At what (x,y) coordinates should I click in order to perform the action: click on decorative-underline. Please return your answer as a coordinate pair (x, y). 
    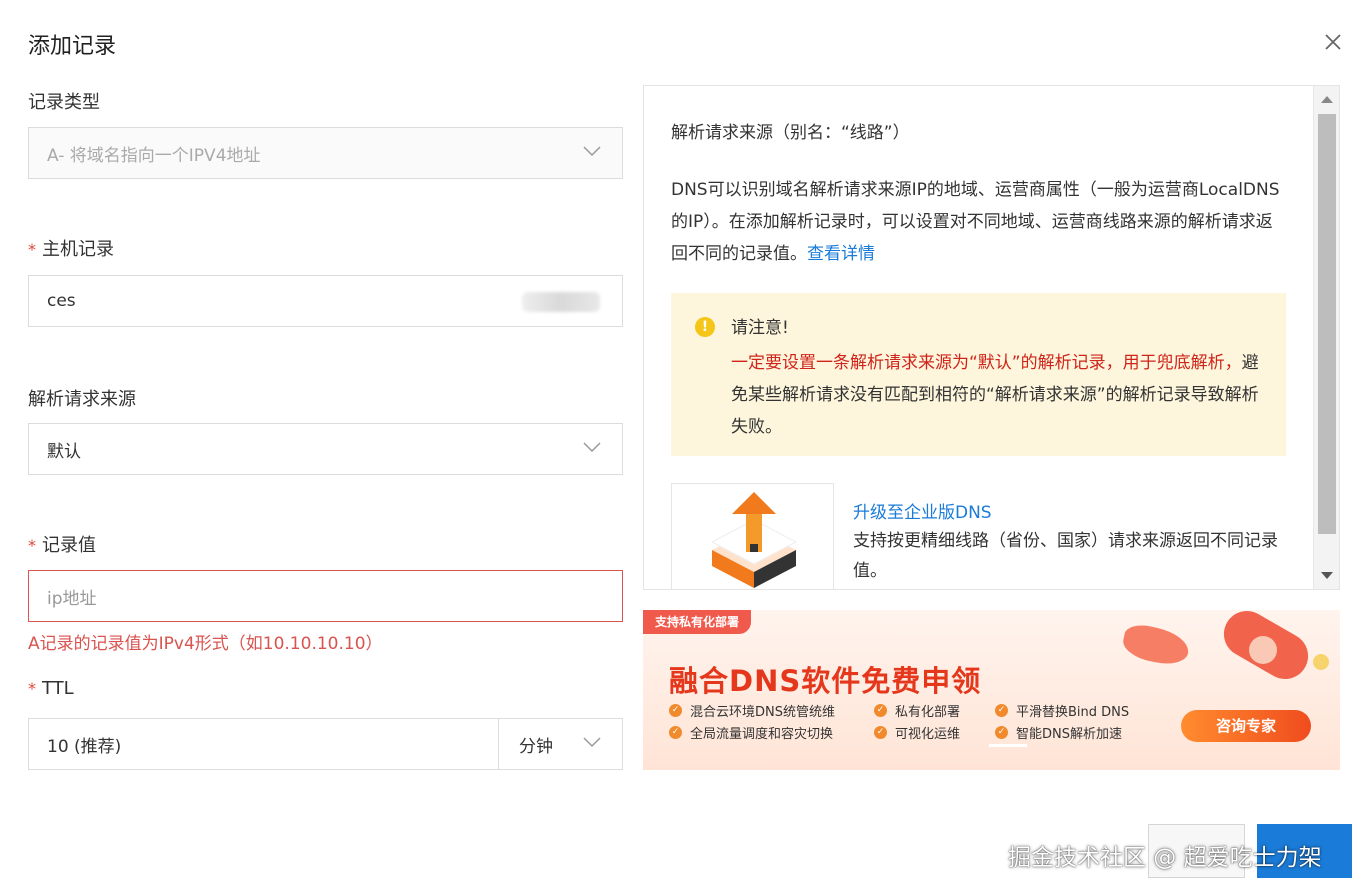
    Looking at the image, I should click on (1008, 745).